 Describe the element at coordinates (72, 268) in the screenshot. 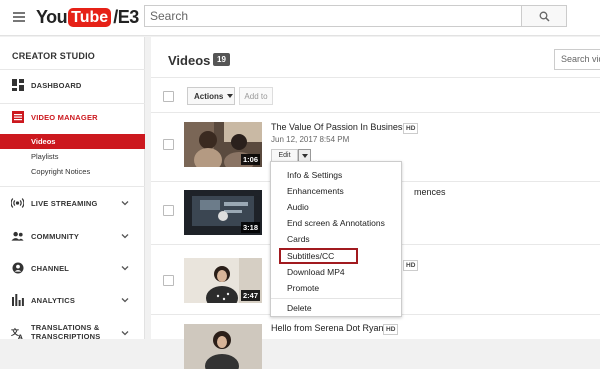

I see `sidebar-item-channel: CHANNEL` at that location.